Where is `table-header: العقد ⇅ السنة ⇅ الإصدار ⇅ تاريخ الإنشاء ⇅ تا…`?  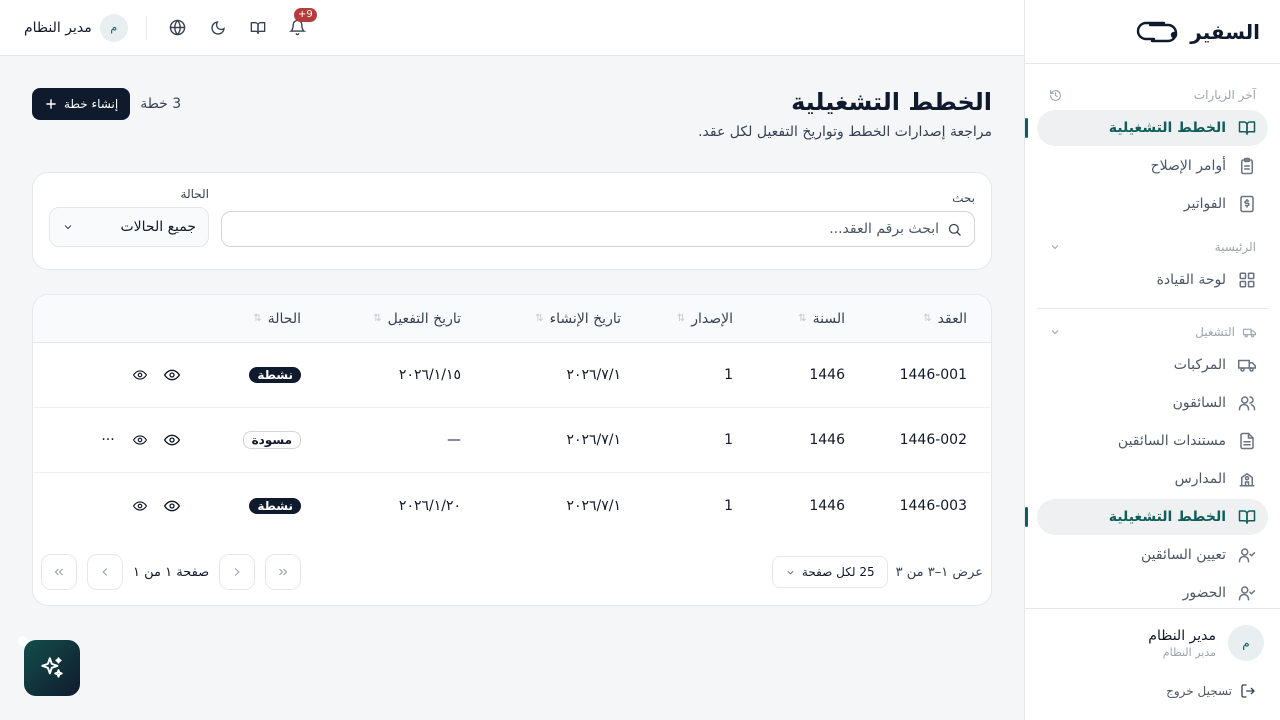
table-header: العقد ⇅ السنة ⇅ الإصدار ⇅ تاريخ الإنشاء ⇅ تا… is located at coordinates (512, 319).